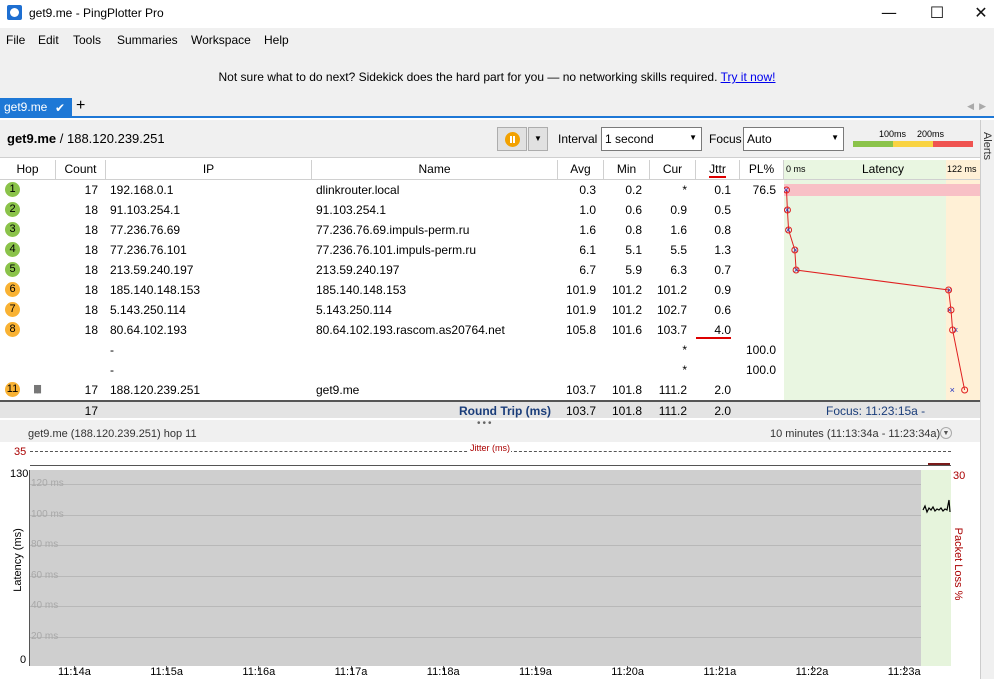 The width and height of the screenshot is (994, 679). I want to click on latency-column-graph: ×××××××××, so click(882, 290).